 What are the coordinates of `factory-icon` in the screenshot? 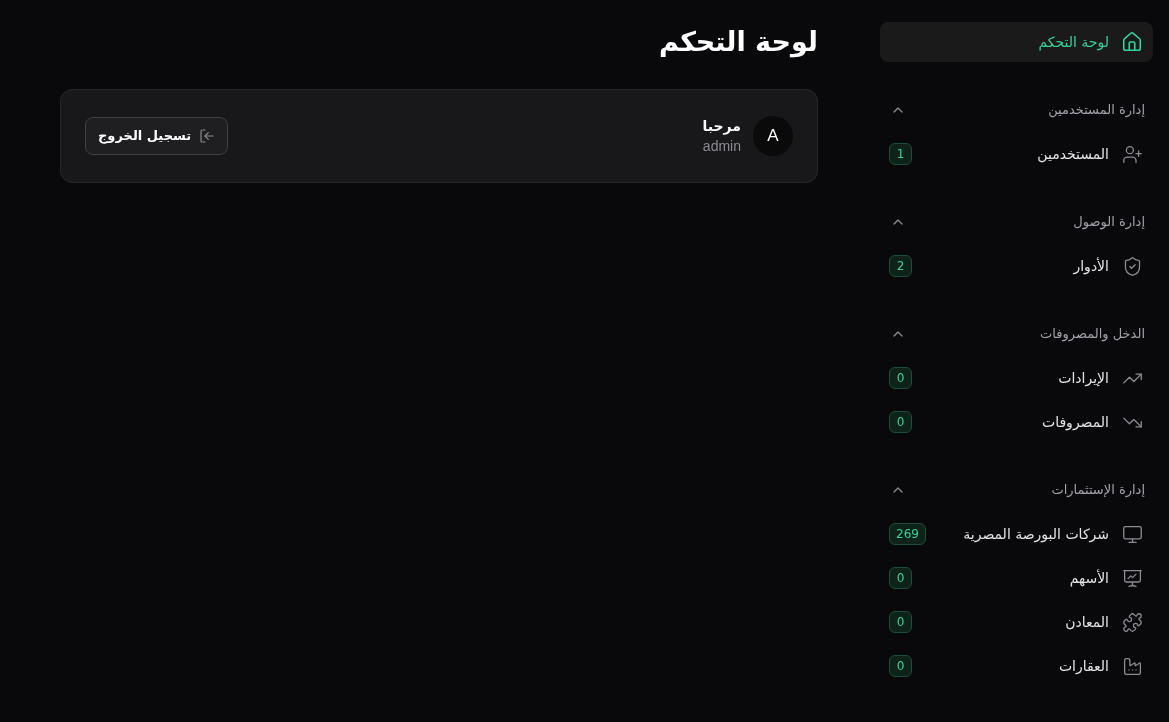 It's located at (1132, 666).